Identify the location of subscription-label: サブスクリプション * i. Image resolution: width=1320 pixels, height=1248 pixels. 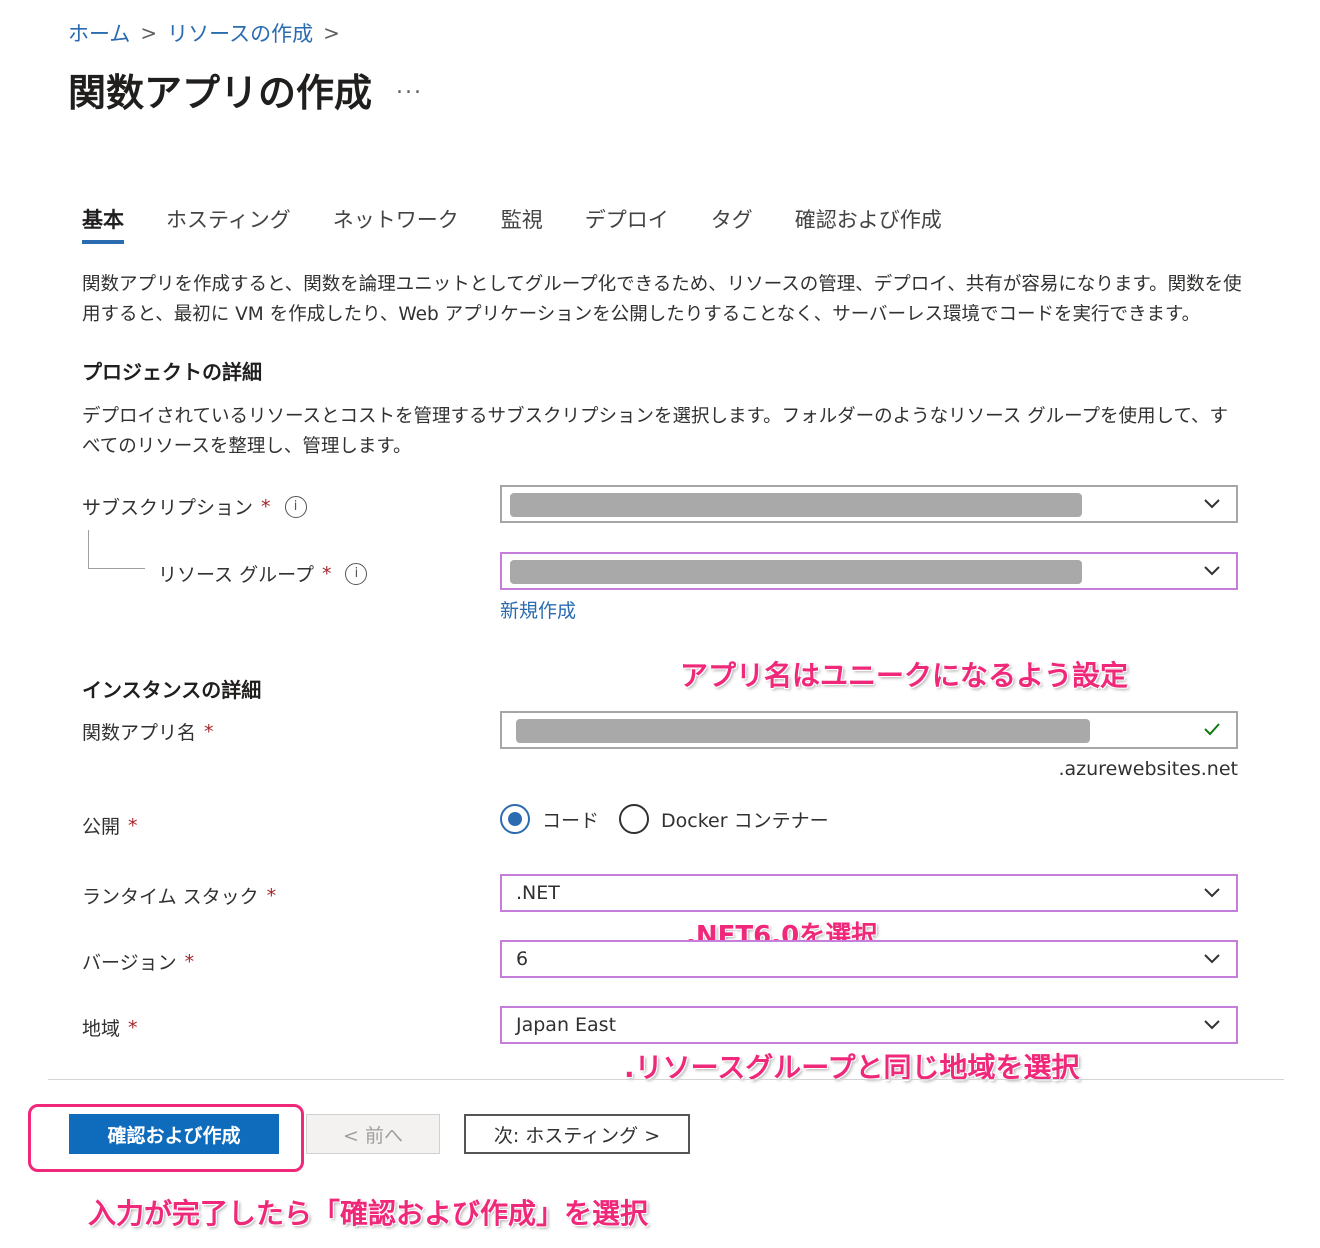
(194, 506).